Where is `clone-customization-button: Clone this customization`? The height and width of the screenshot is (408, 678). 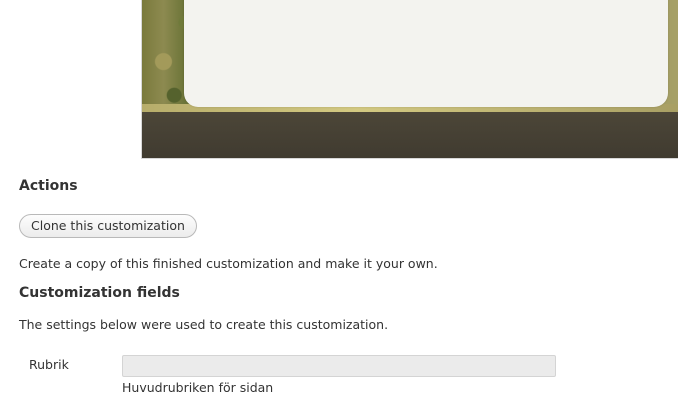
clone-customization-button: Clone this customization is located at coordinates (108, 226).